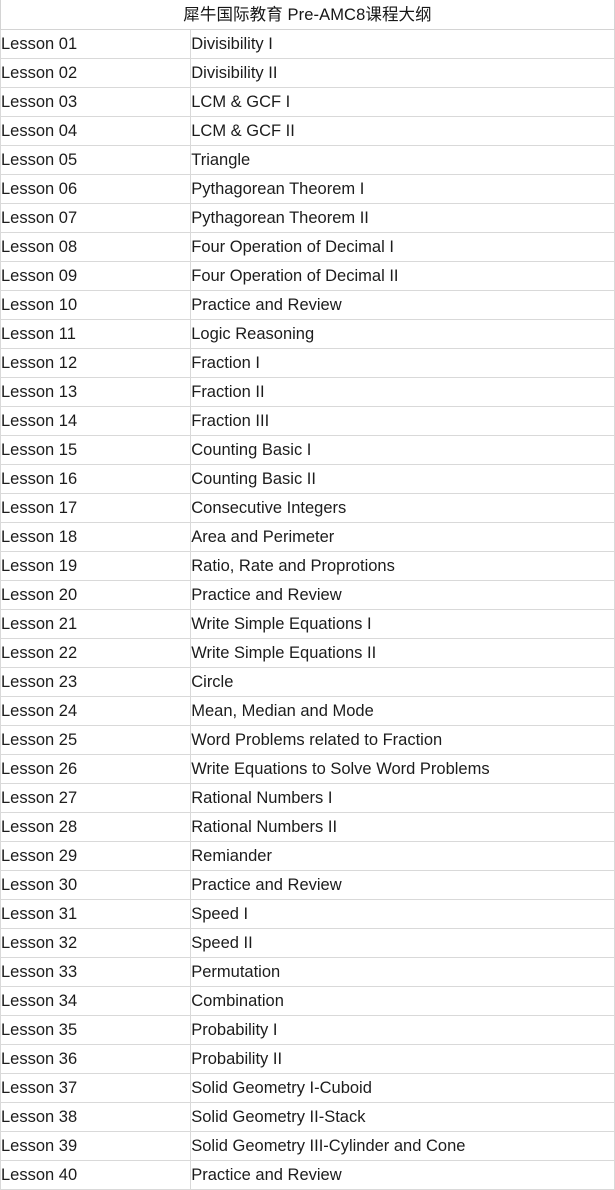  What do you see at coordinates (402, 740) in the screenshot?
I see `lesson-topic-cell: Word Problems related to Fraction` at bounding box center [402, 740].